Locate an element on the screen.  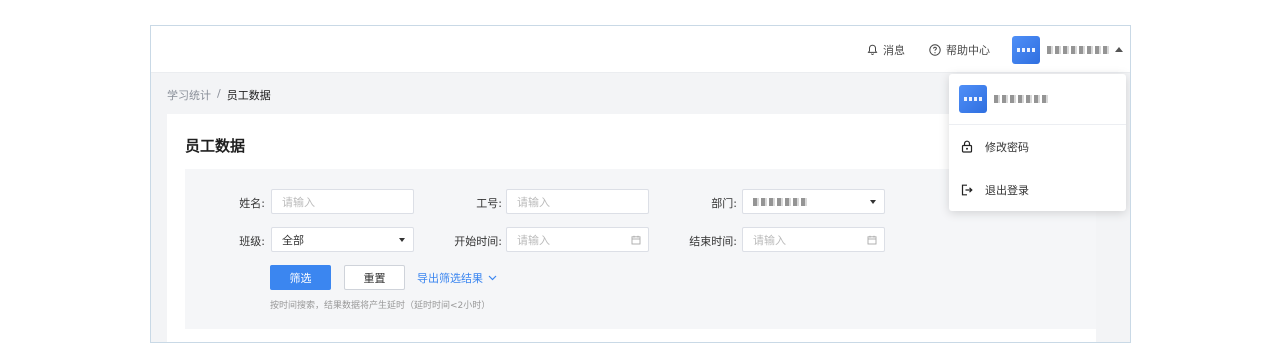
help-center-button: 帮助中心 is located at coordinates (959, 49).